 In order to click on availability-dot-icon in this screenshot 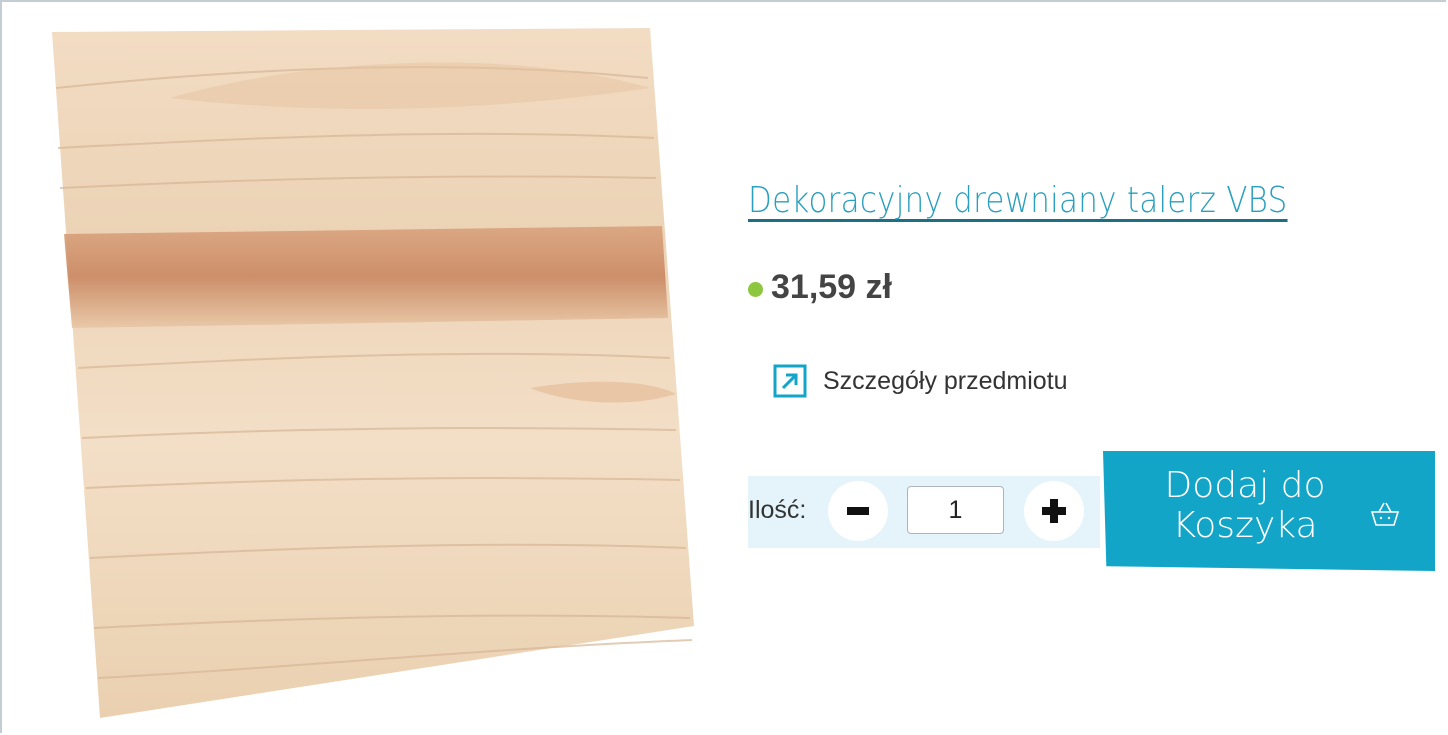, I will do `click(755, 289)`.